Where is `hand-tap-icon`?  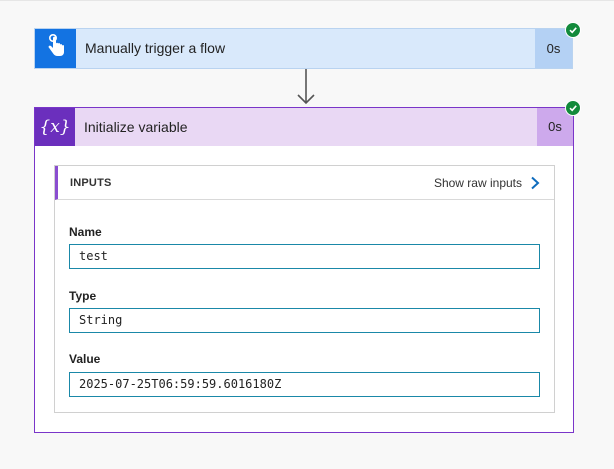 hand-tap-icon is located at coordinates (56, 48).